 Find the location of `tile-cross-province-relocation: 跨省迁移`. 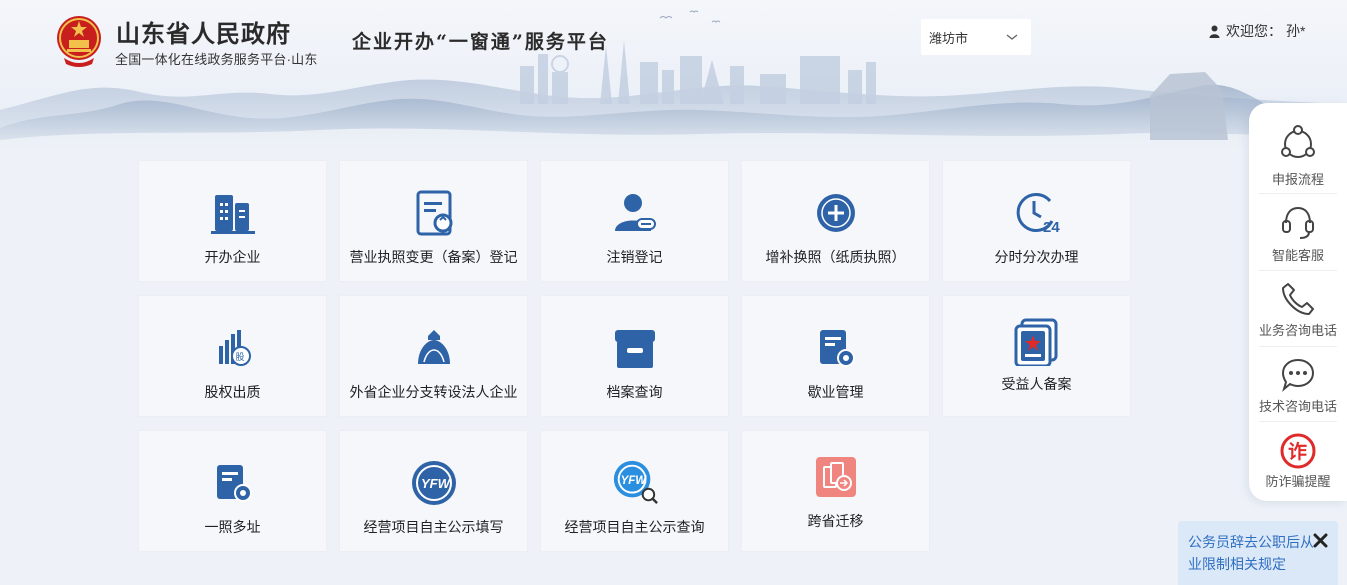

tile-cross-province-relocation: 跨省迁移 is located at coordinates (835, 491).